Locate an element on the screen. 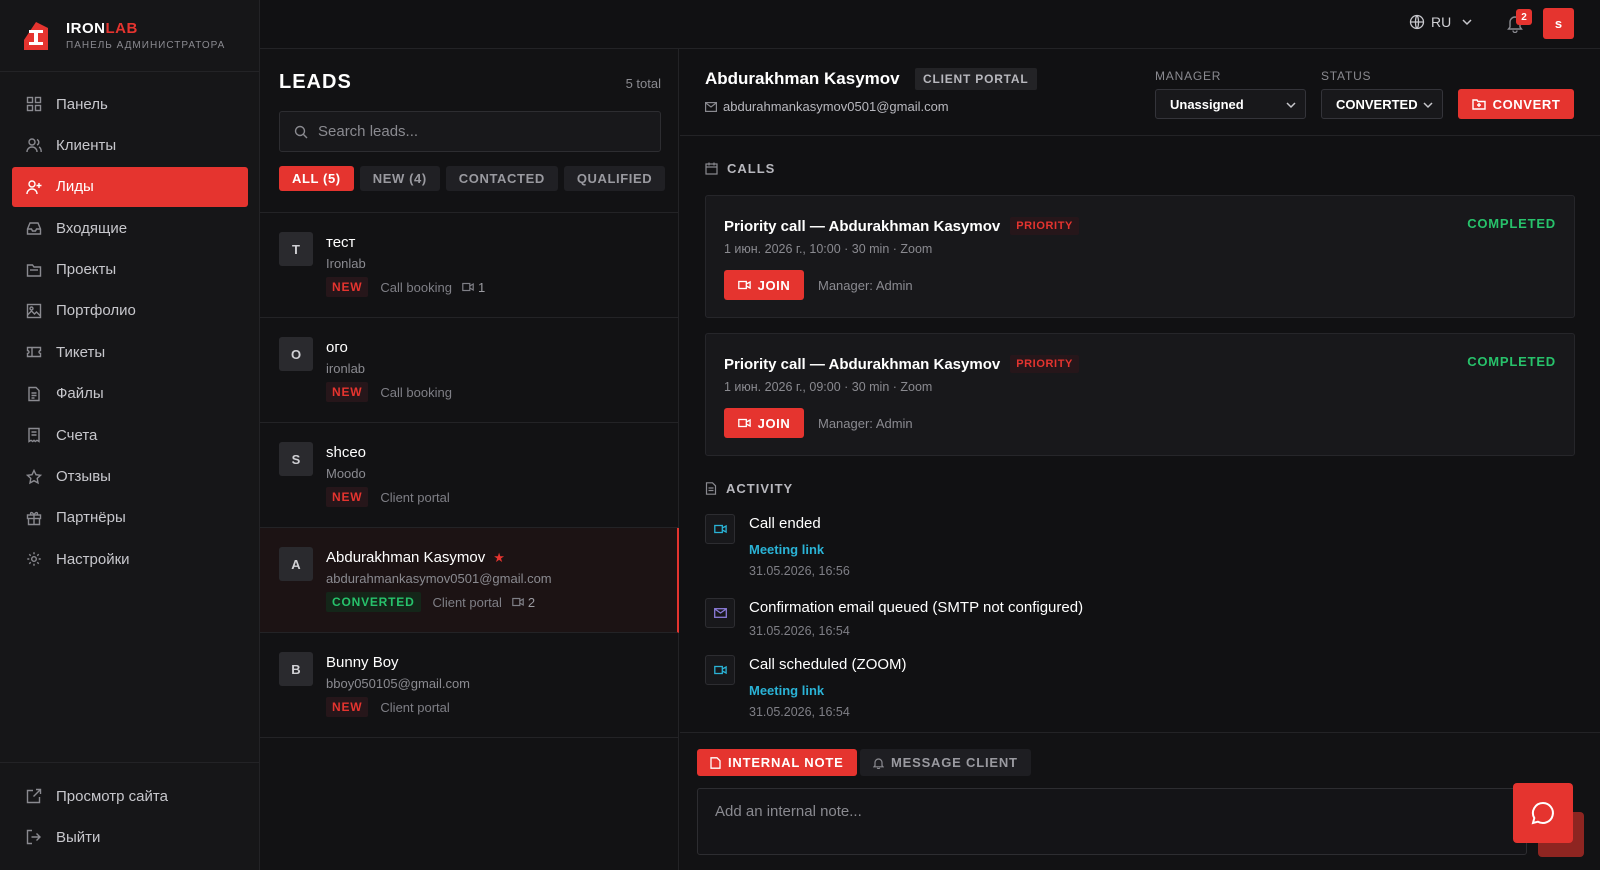  activity-section-title: ACTIVITY is located at coordinates (749, 488).